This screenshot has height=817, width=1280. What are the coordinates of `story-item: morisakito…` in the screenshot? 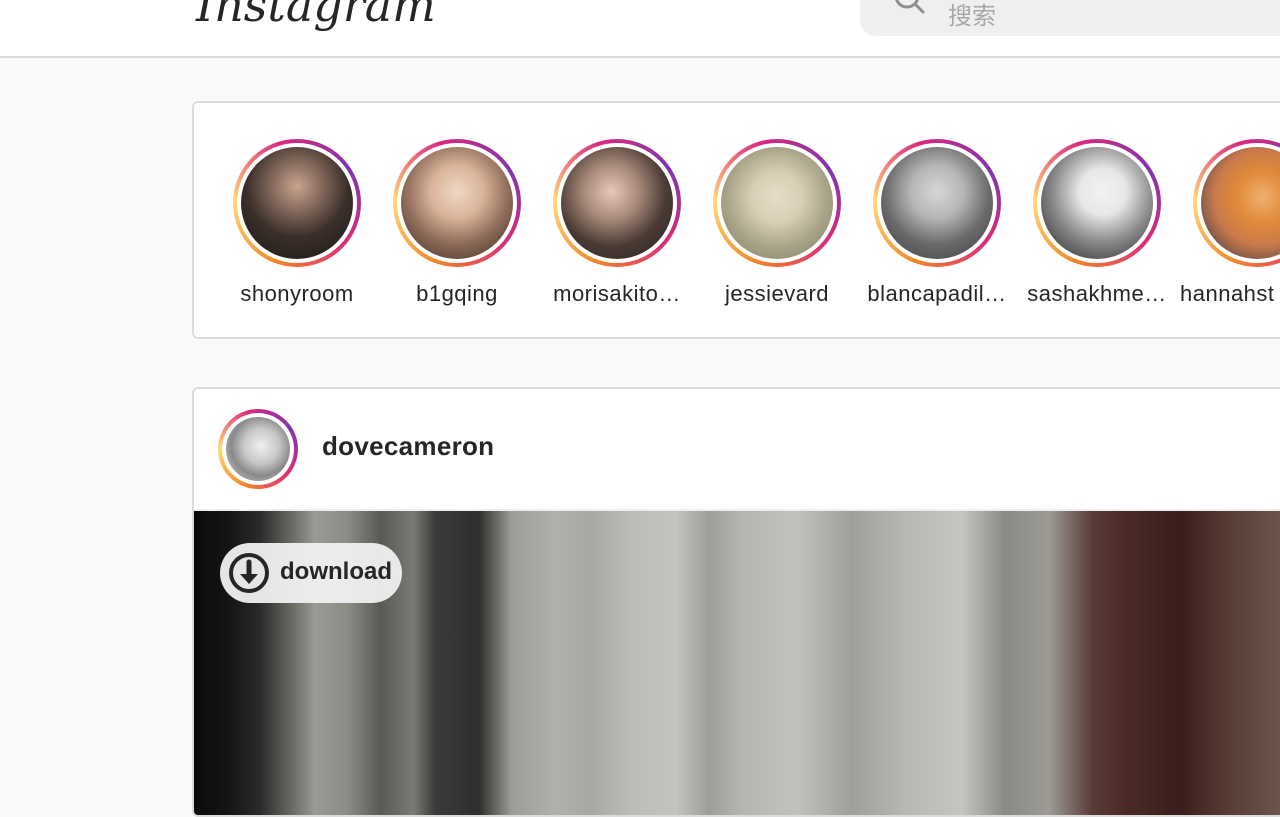 It's located at (617, 229).